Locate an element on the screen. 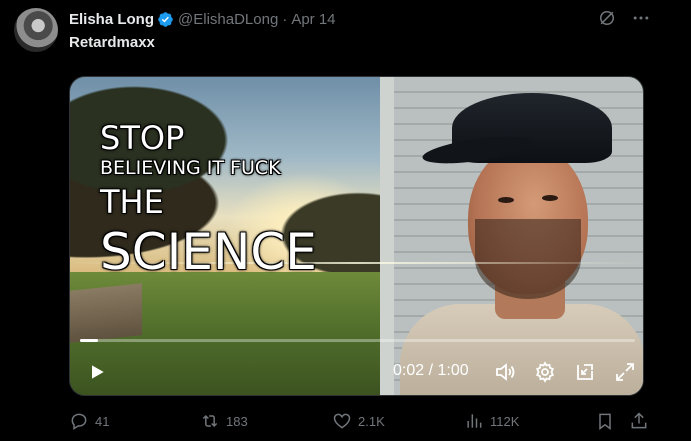 This screenshot has height=441, width=691. video-scrubber is located at coordinates (357, 340).